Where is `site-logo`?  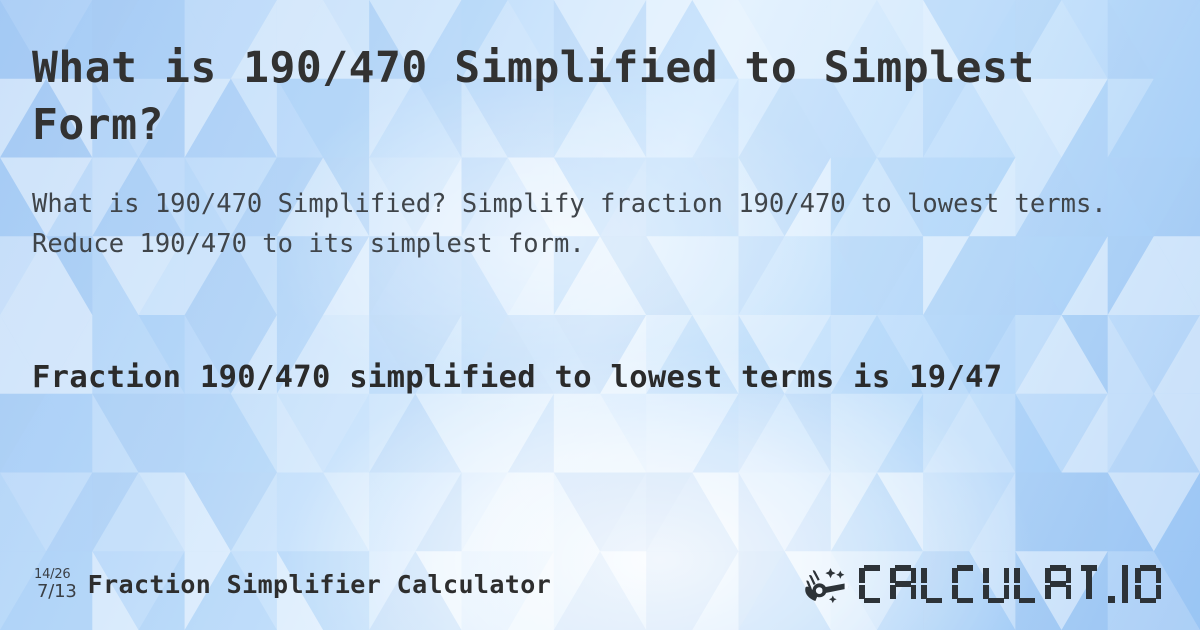
site-logo is located at coordinates (984, 584).